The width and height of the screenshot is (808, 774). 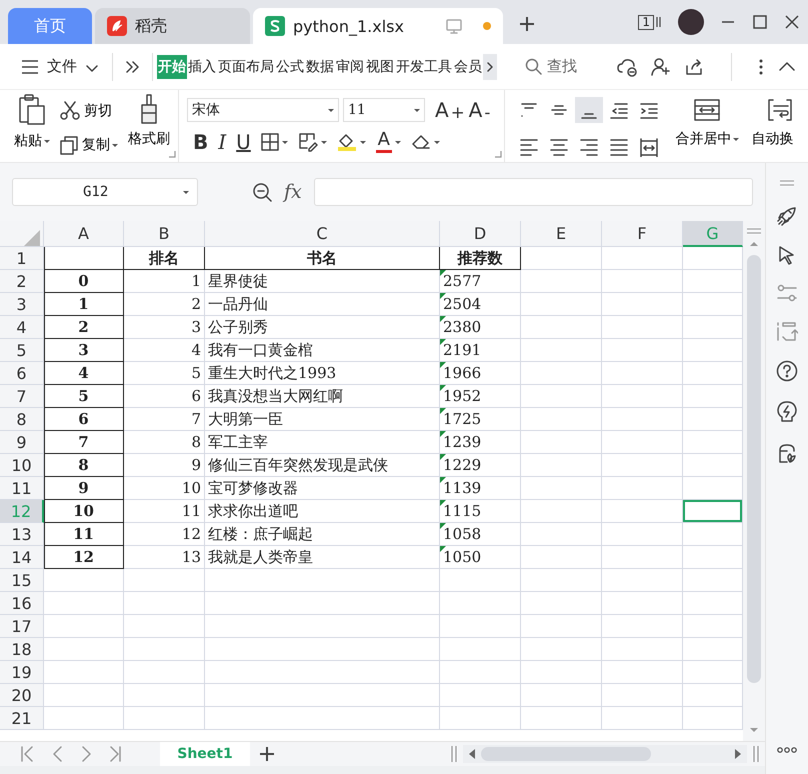 What do you see at coordinates (22, 465) in the screenshot?
I see `row-header: 10` at bounding box center [22, 465].